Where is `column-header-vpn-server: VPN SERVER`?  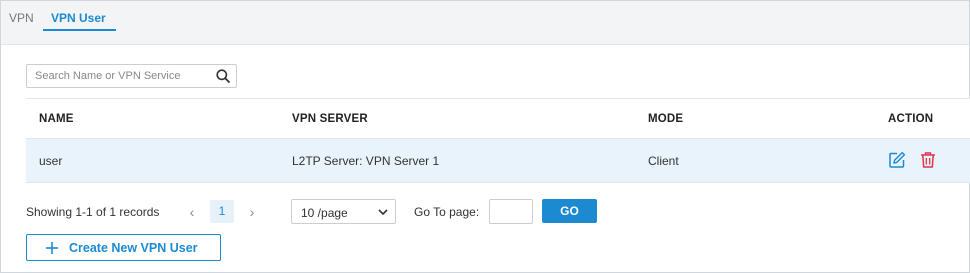 column-header-vpn-server: VPN SERVER is located at coordinates (330, 119).